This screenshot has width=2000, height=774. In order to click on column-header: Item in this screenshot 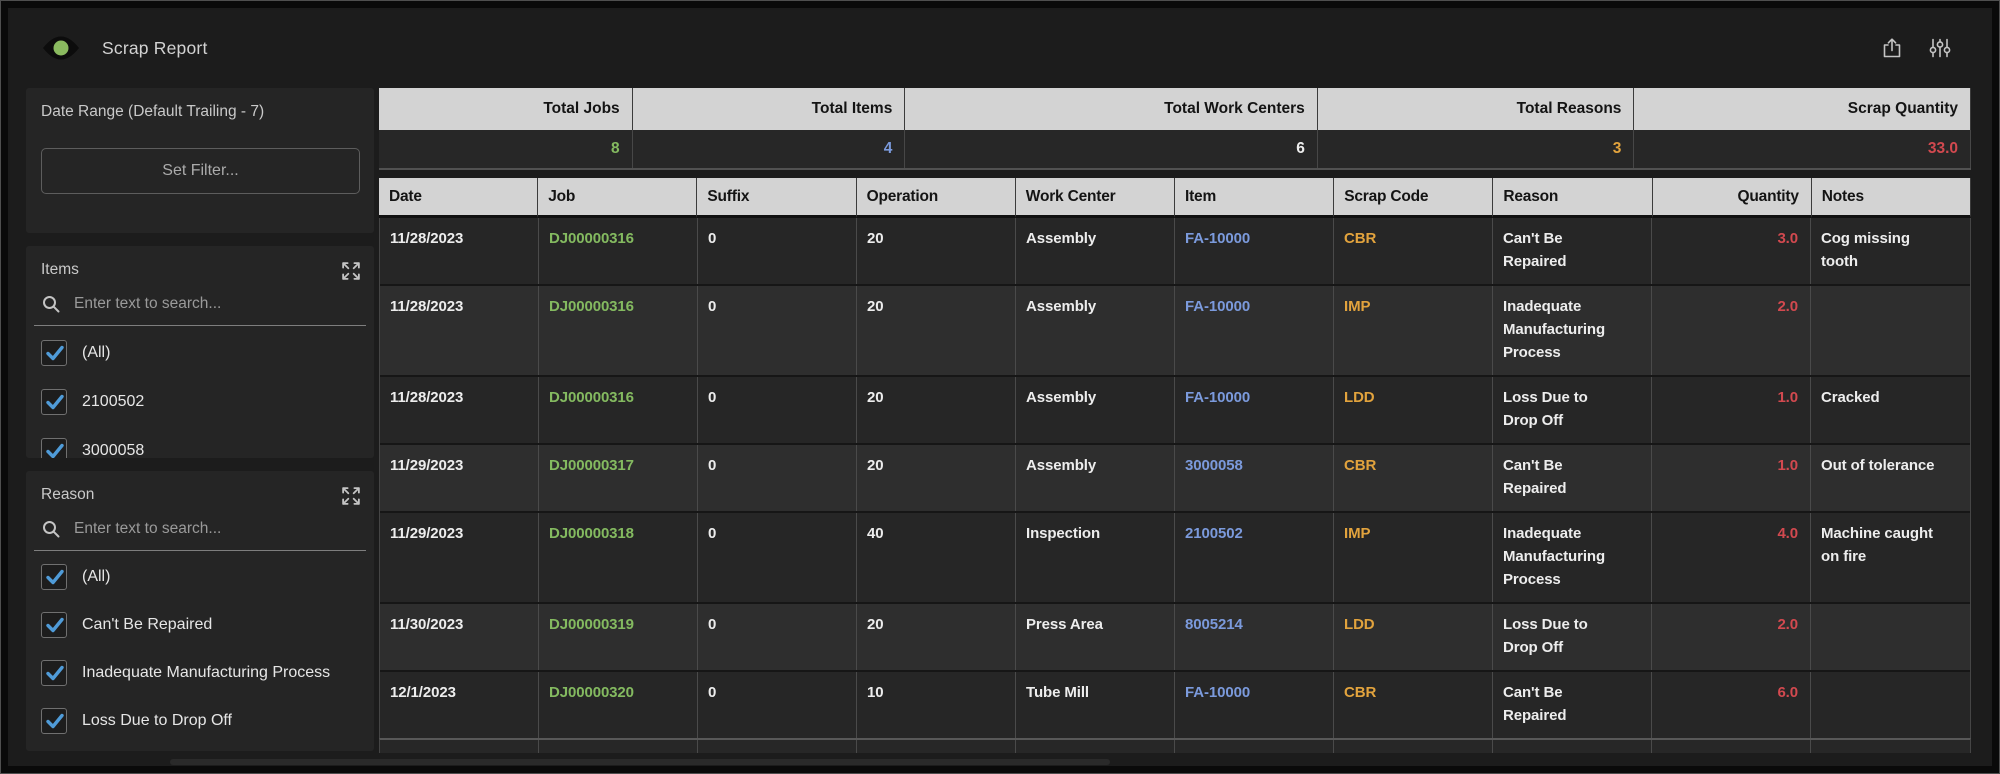, I will do `click(1254, 198)`.